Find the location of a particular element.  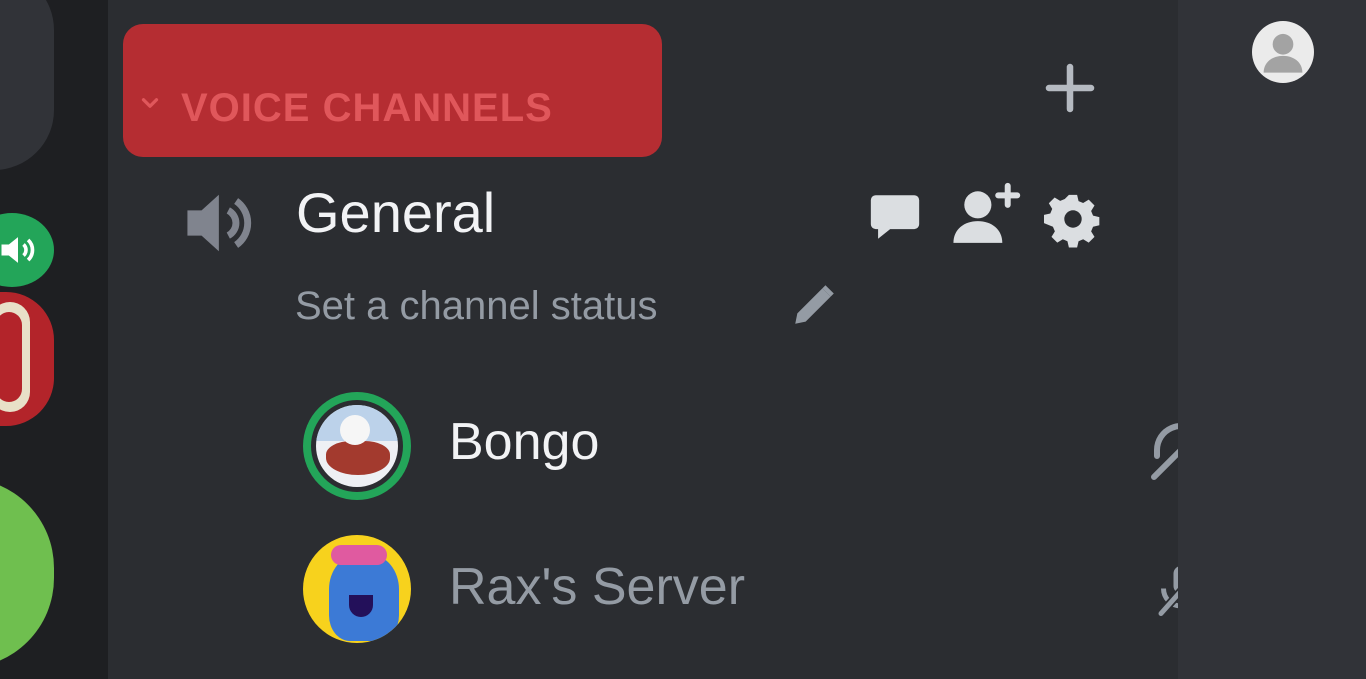

channel-status-placeholder: Set a channel status is located at coordinates (476, 306).